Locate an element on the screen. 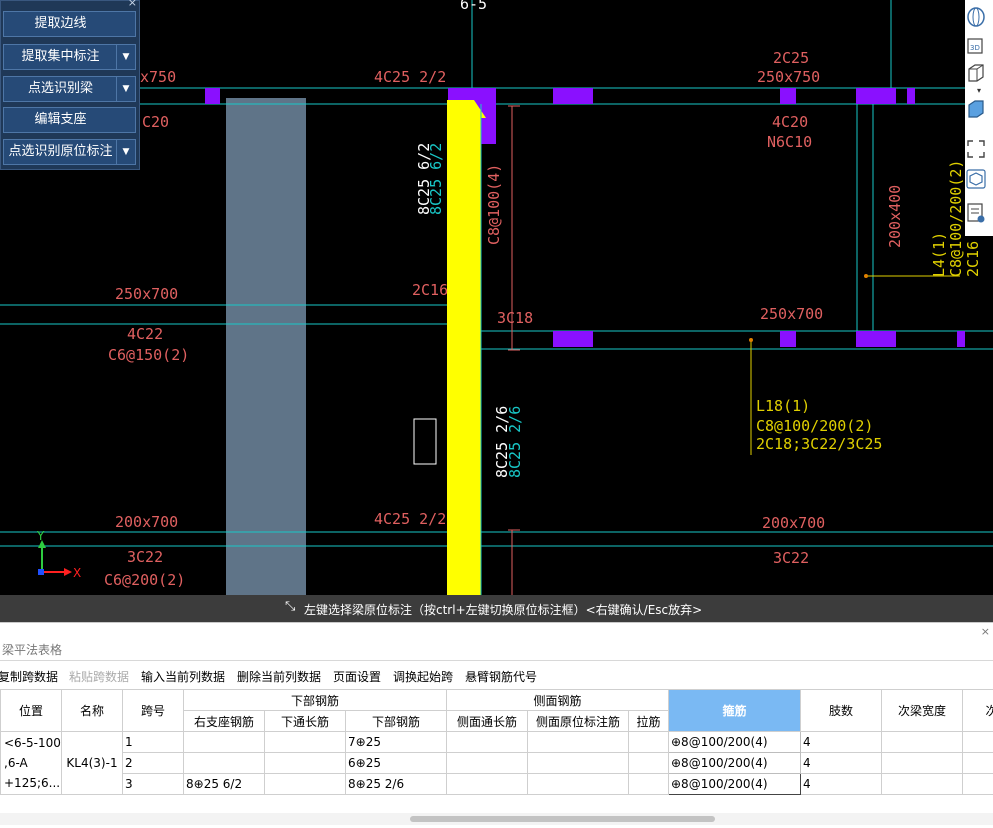  edit-support-button: 编辑支座 is located at coordinates (69, 120).